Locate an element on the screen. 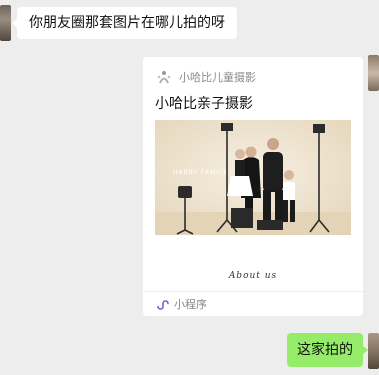 This screenshot has height=375, width=379. self-avatar is located at coordinates (373, 73).